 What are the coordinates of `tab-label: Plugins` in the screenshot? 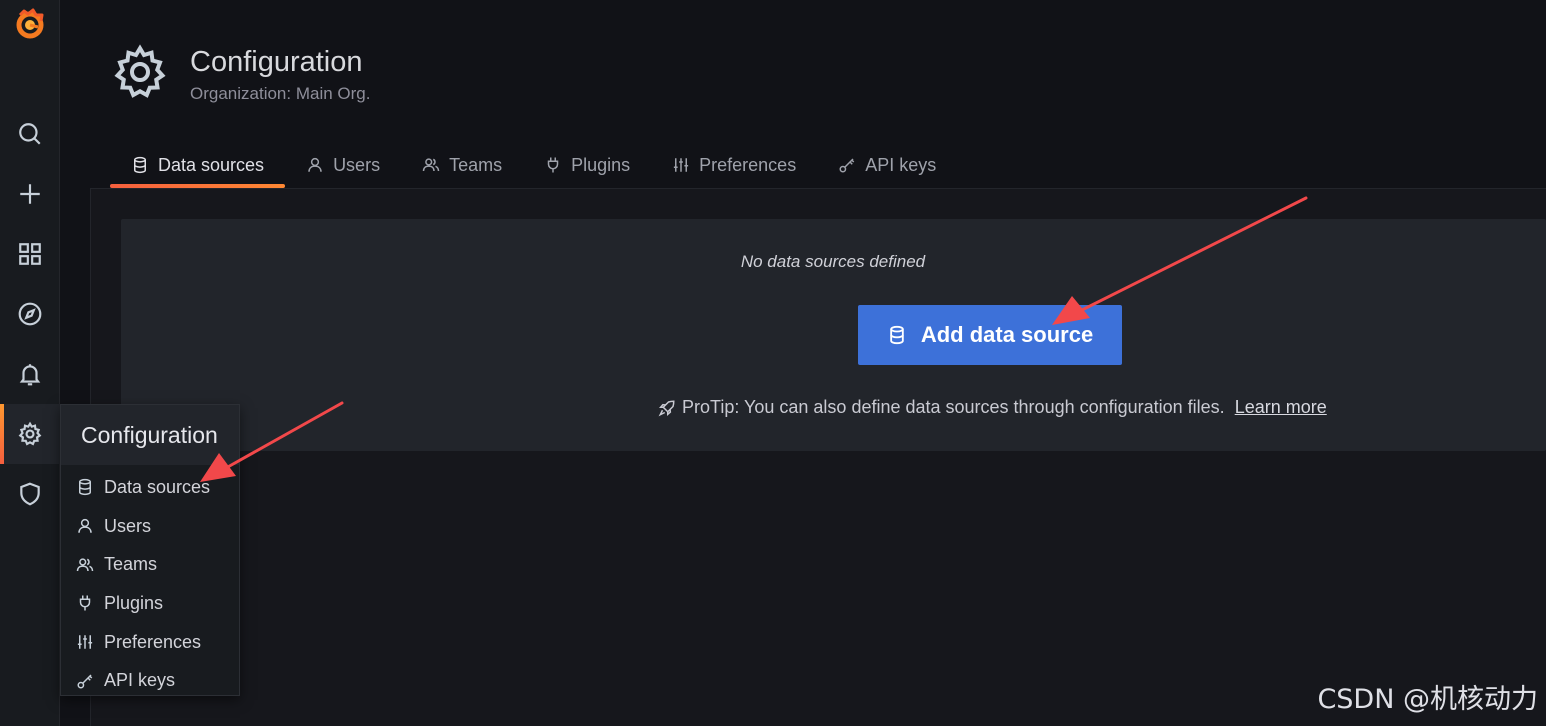 It's located at (601, 164).